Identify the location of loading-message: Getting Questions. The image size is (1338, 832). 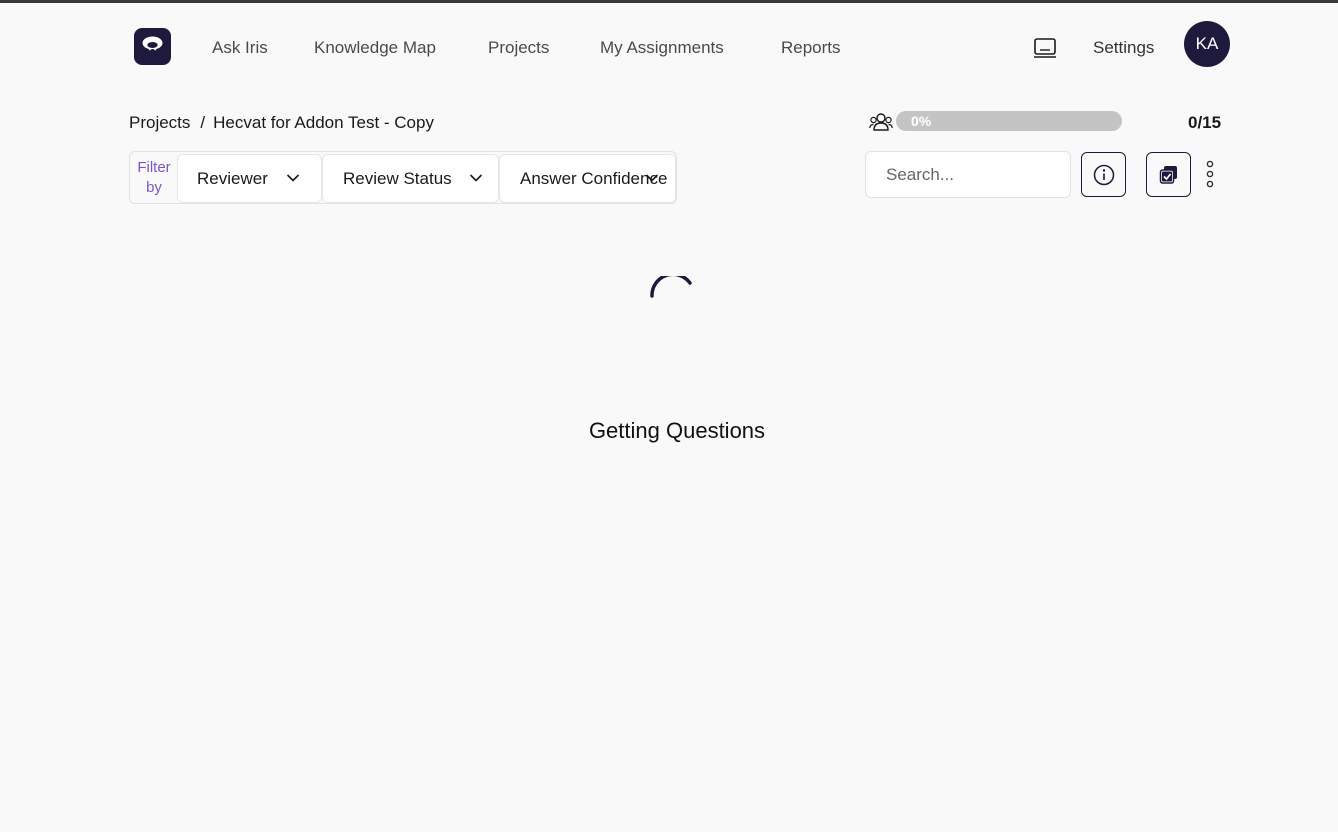
(677, 430).